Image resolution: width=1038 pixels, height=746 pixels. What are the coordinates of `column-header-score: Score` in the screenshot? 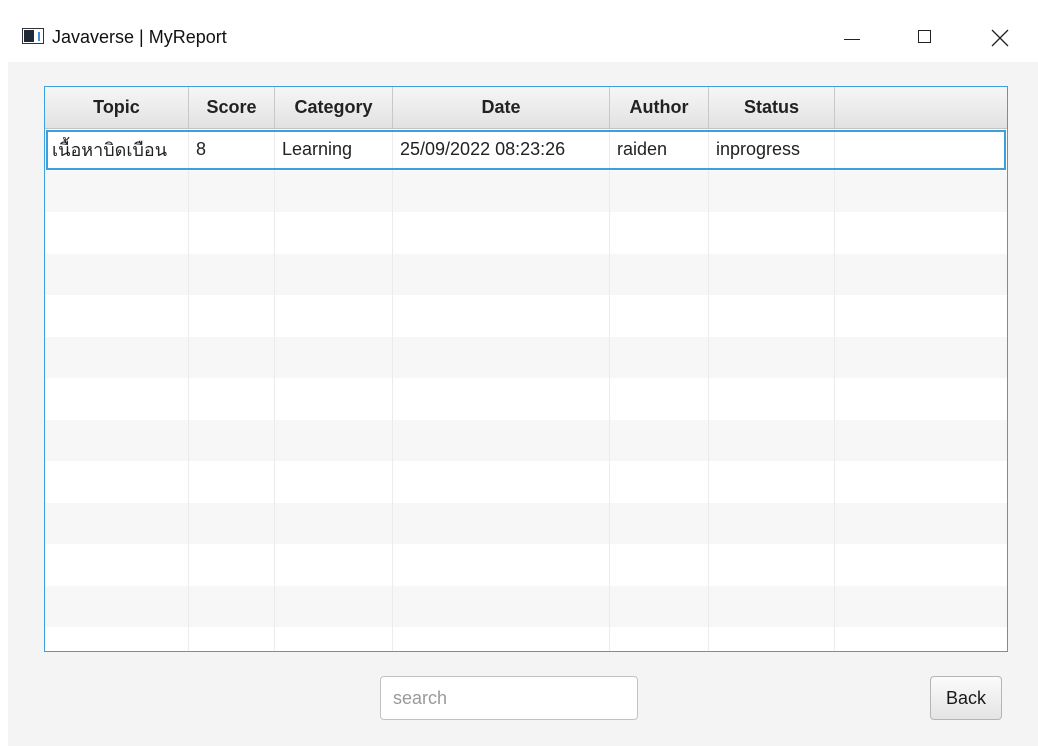 It's located at (232, 107).